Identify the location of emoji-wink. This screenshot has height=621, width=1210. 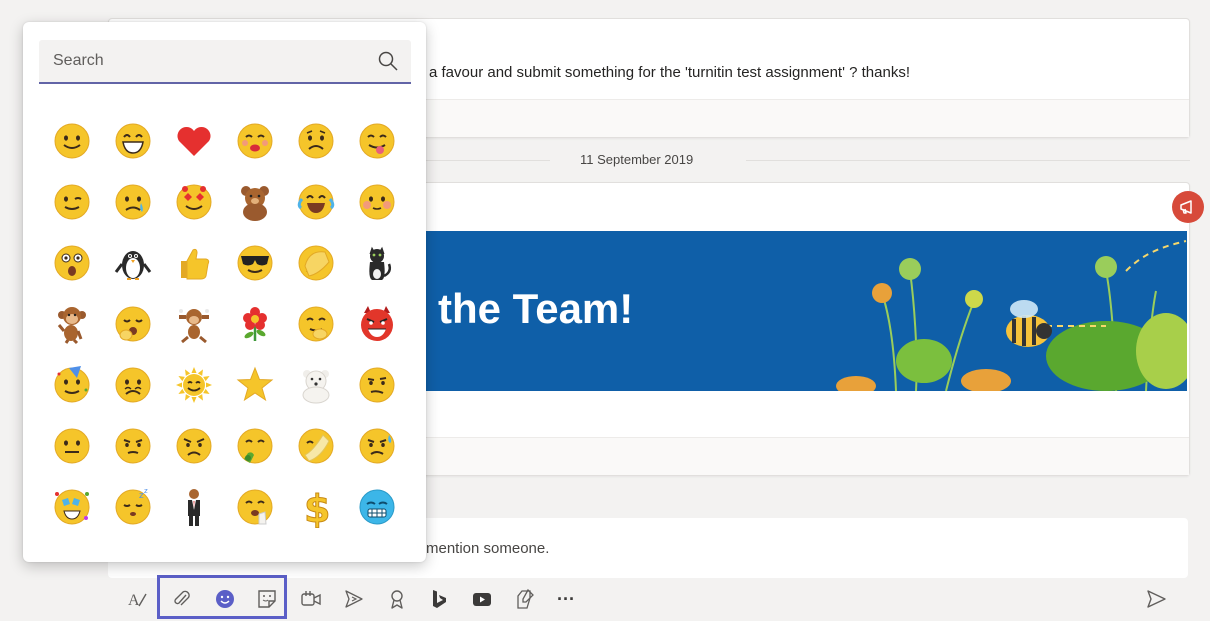
(71, 201).